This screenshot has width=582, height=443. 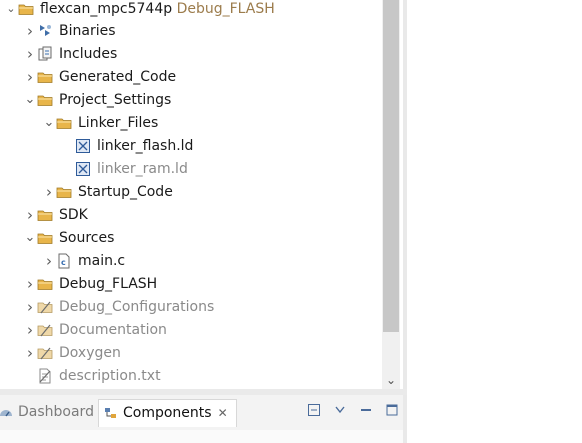 What do you see at coordinates (392, 410) in the screenshot?
I see `maximize-icon` at bounding box center [392, 410].